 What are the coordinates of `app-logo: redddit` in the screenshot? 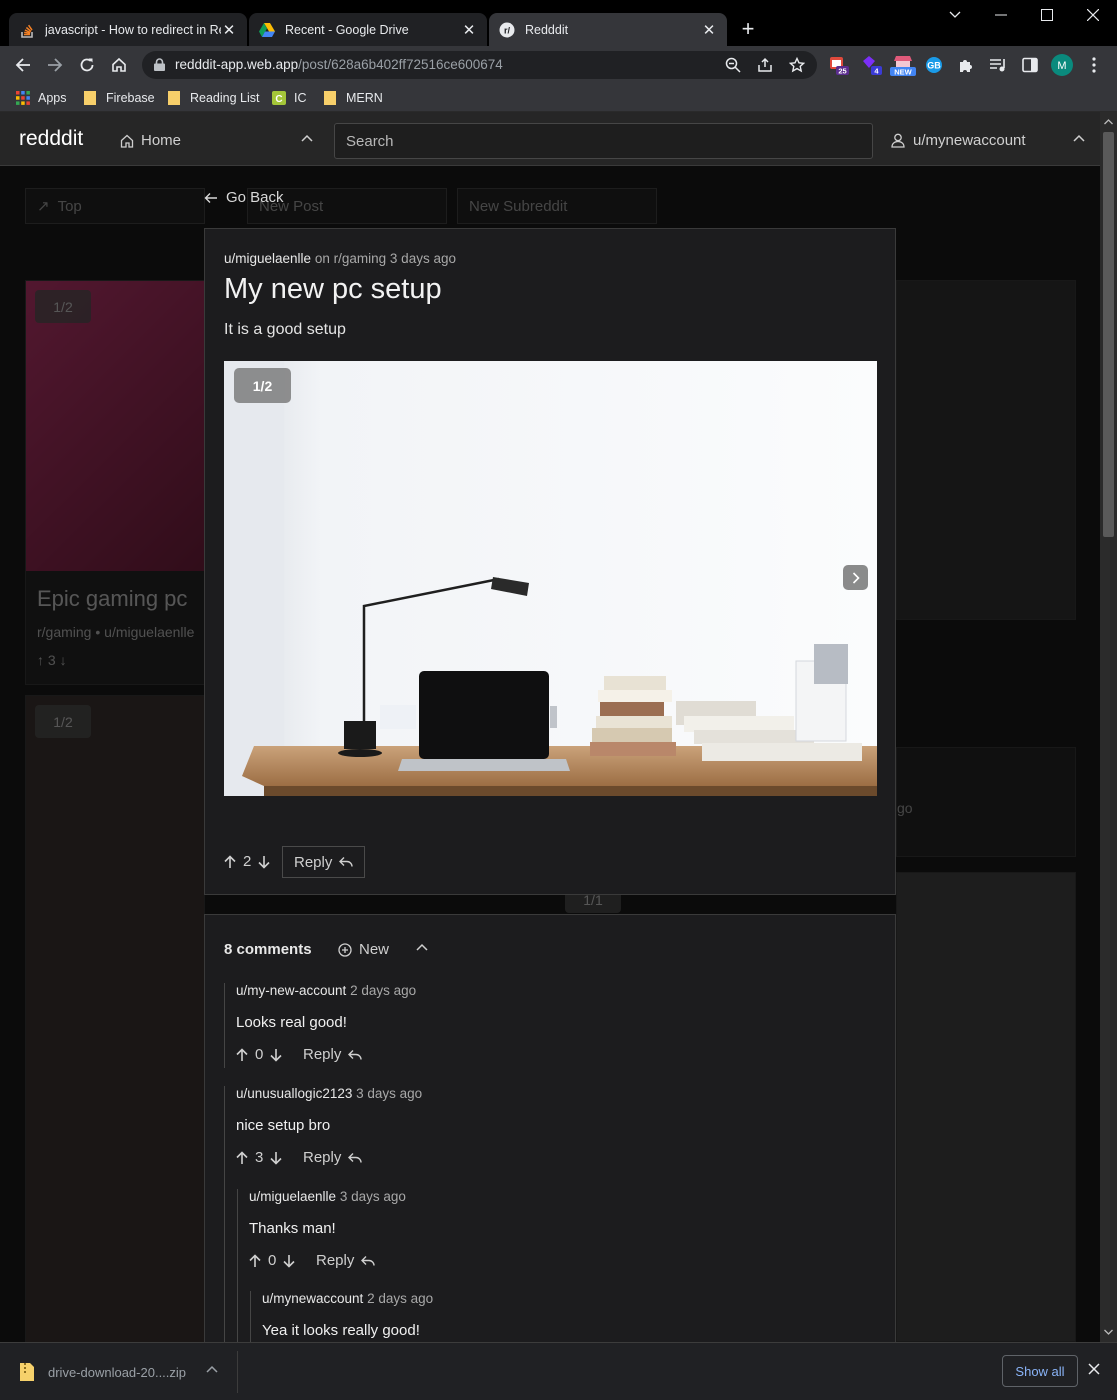 It's located at (51, 139).